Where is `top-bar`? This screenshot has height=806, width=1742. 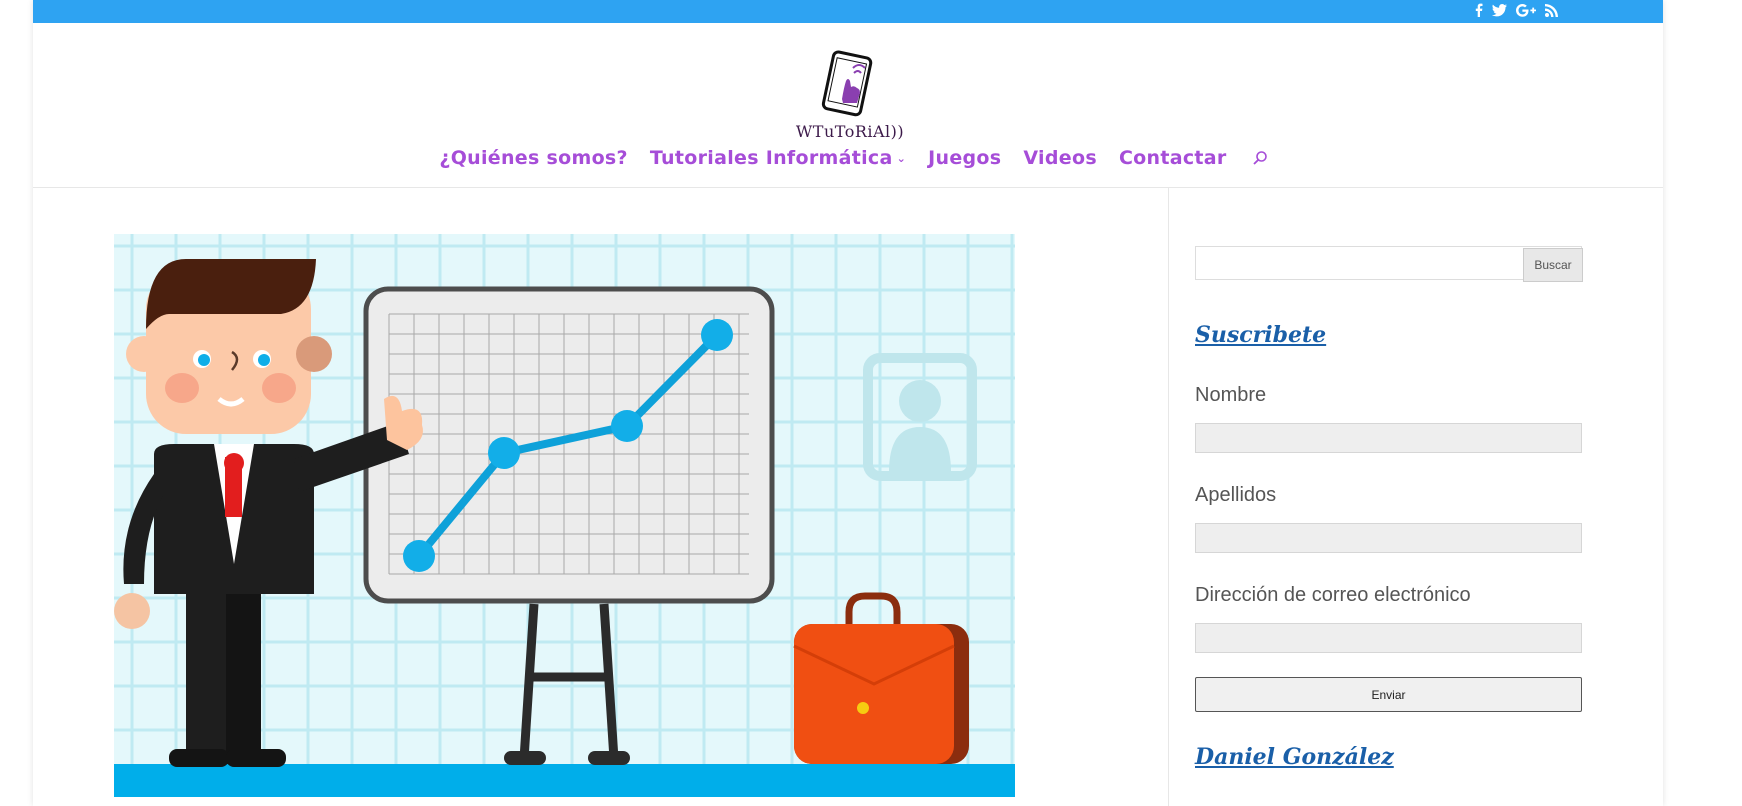 top-bar is located at coordinates (848, 11).